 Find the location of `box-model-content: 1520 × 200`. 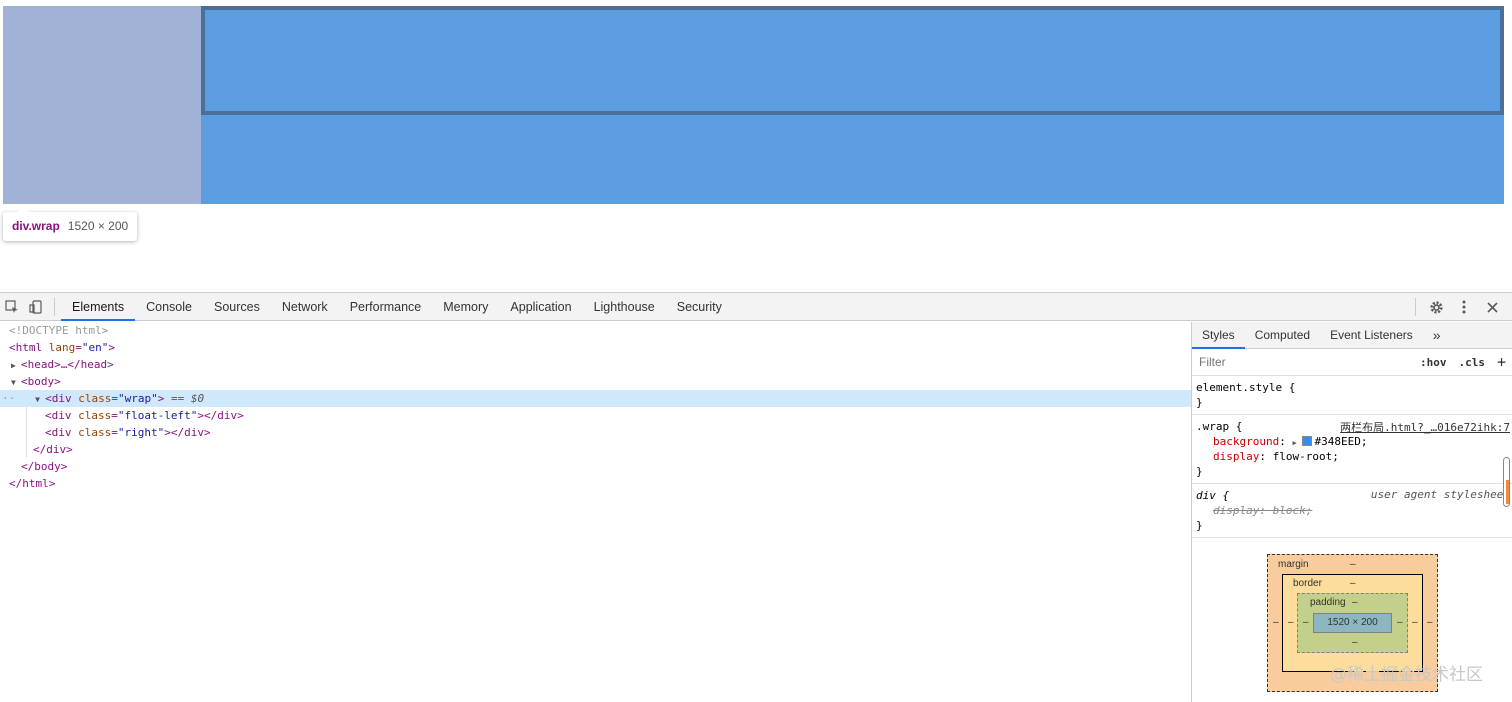

box-model-content: 1520 × 200 is located at coordinates (1352, 623).